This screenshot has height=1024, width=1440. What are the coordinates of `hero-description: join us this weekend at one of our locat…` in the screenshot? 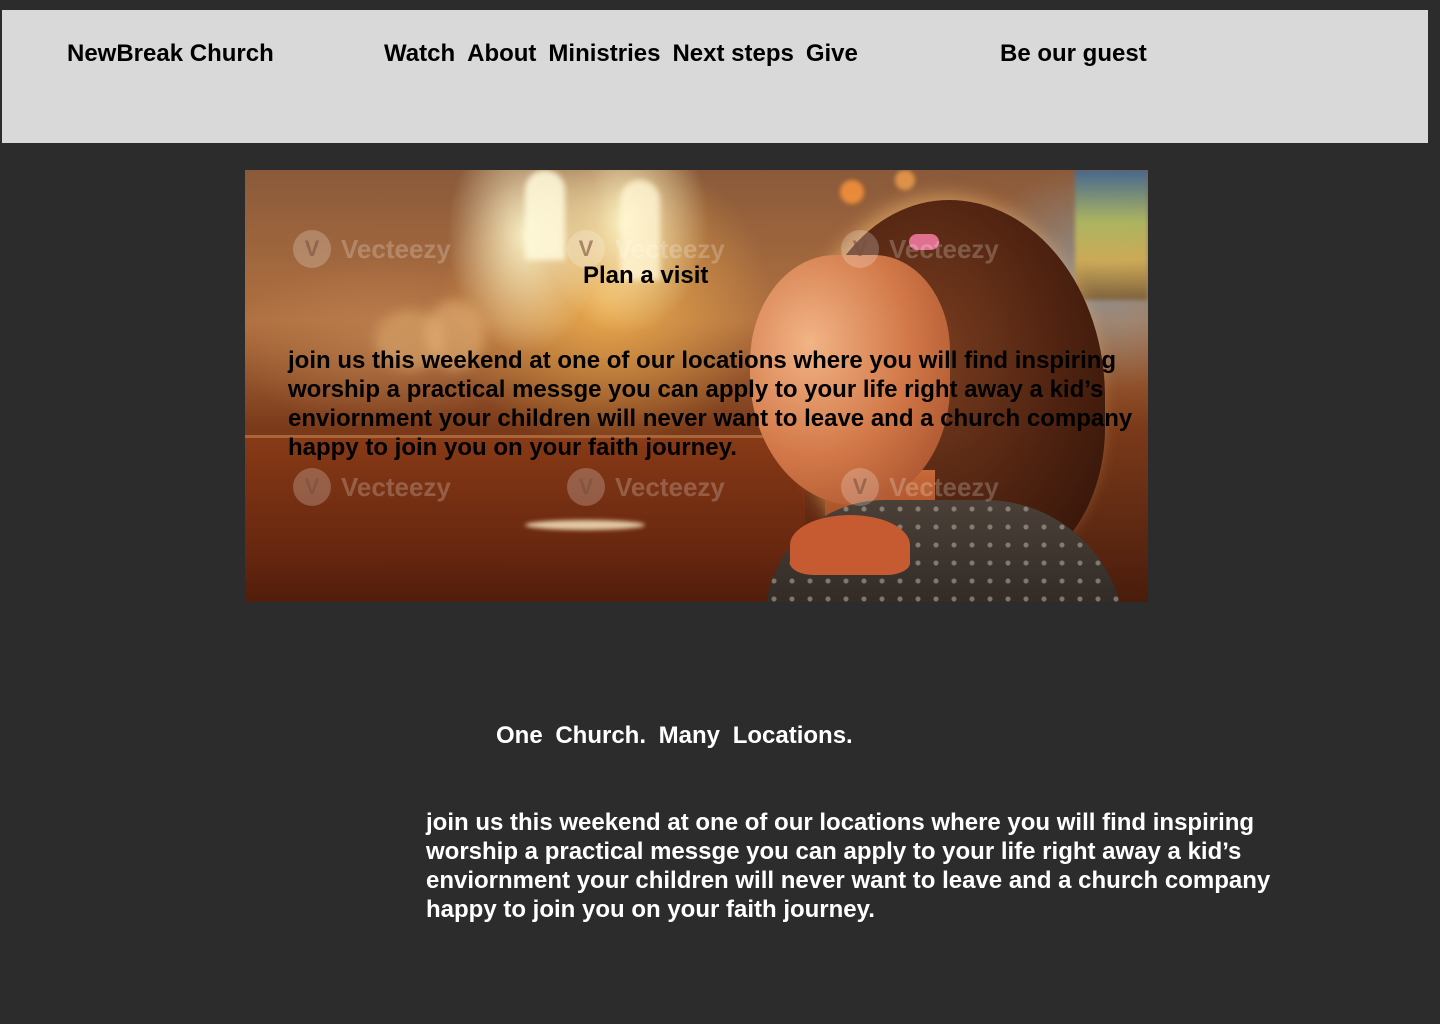 It's located at (710, 404).